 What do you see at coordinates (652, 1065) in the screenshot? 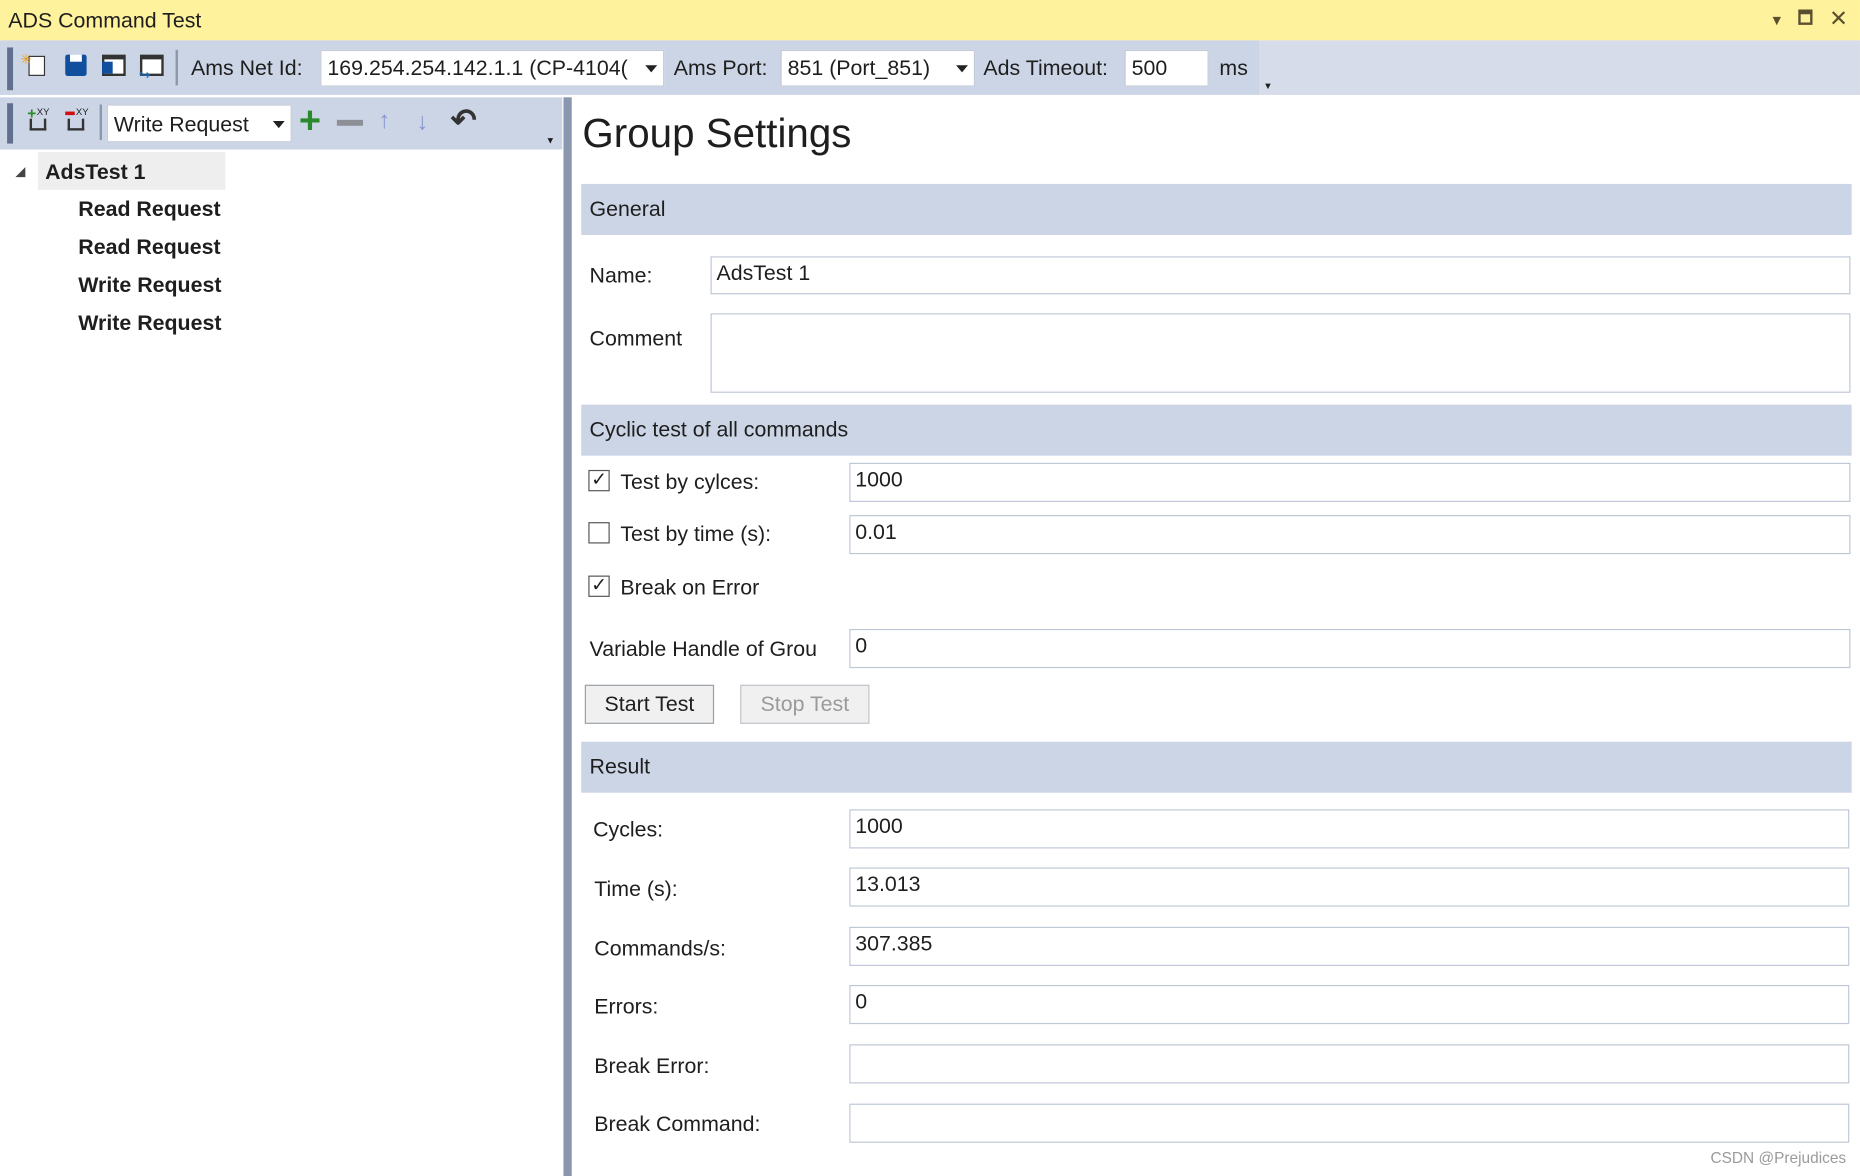
I see `result-label-break-error: Break Error:` at bounding box center [652, 1065].